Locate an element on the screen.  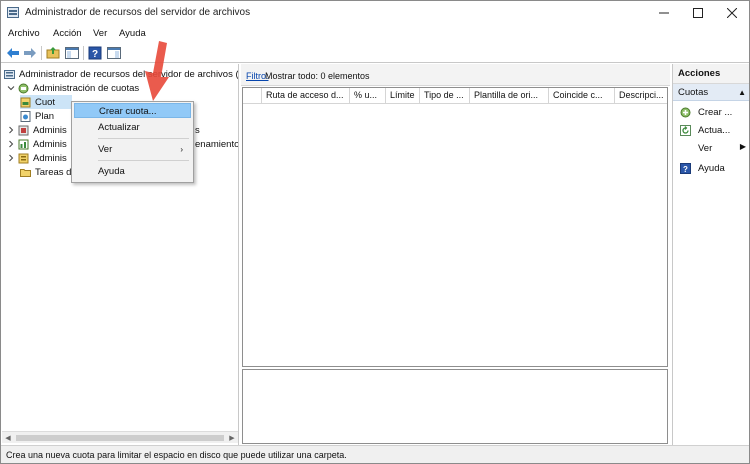
scrollbar-thumb is located at coordinates (120, 438).